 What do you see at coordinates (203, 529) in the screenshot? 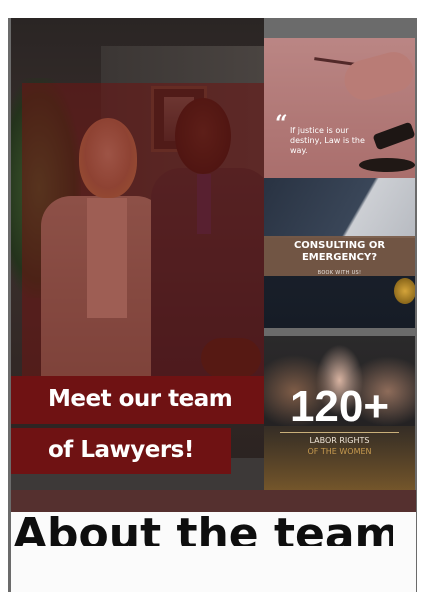
I see `section-heading-cut: About the team` at bounding box center [203, 529].